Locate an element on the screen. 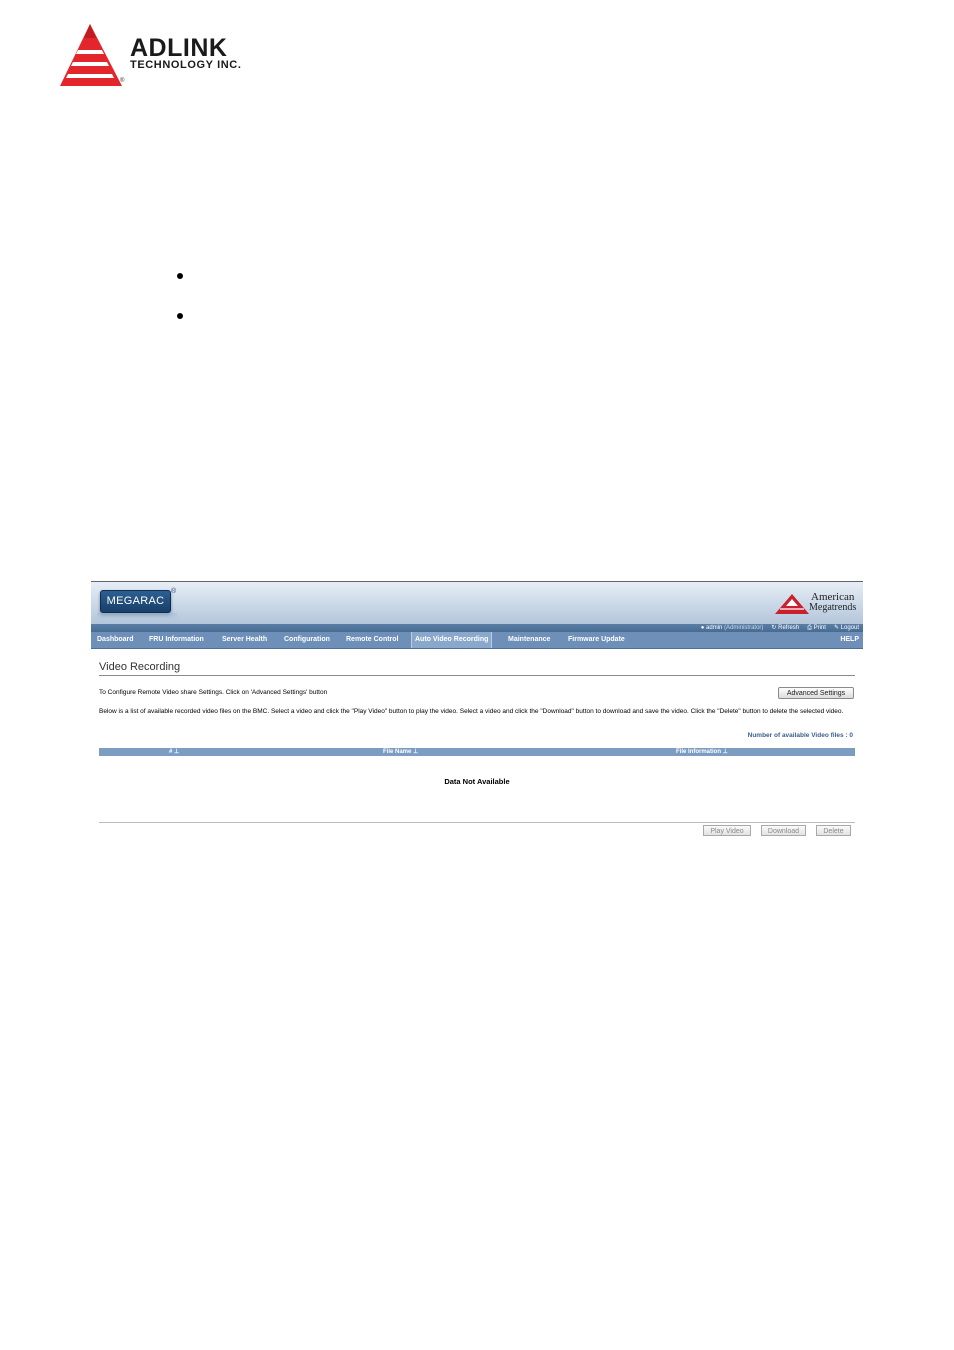  empty-table-message: Data Not Available is located at coordinates (477, 781).